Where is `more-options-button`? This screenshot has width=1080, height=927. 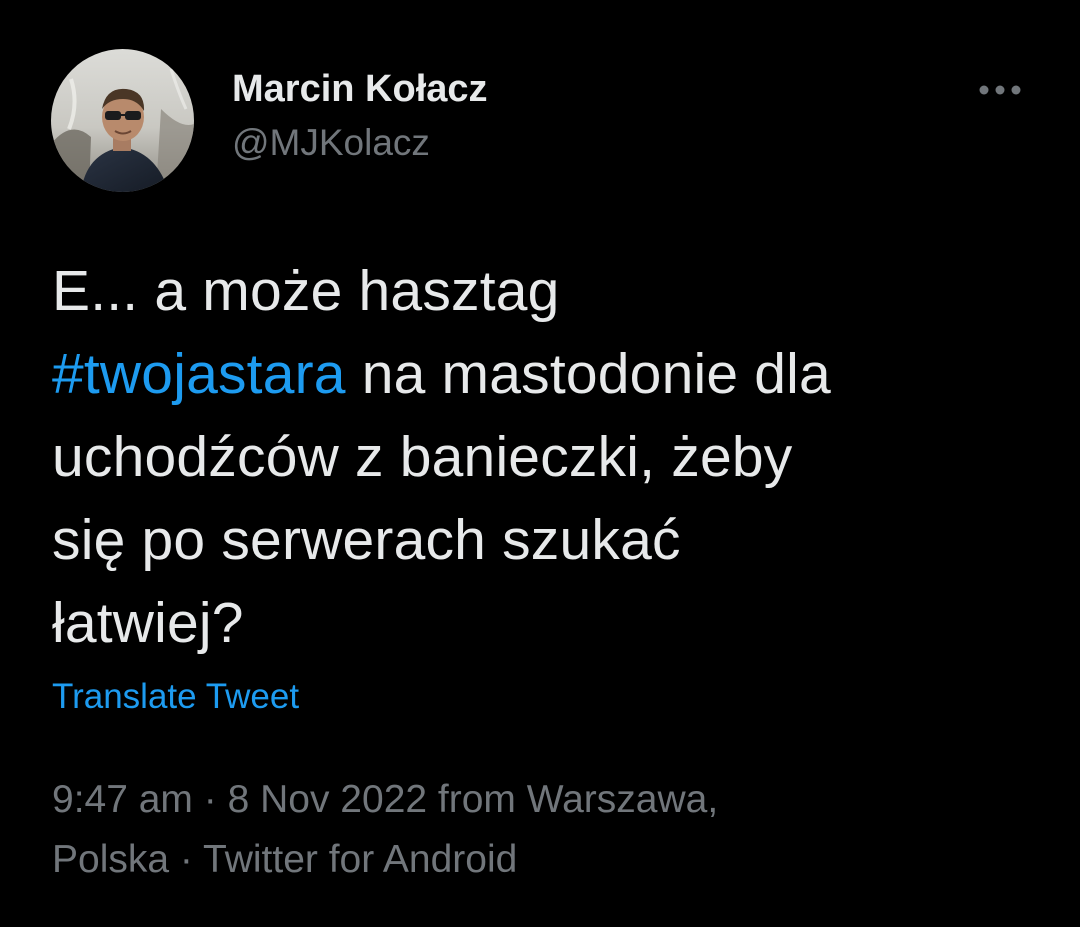 more-options-button is located at coordinates (1000, 90).